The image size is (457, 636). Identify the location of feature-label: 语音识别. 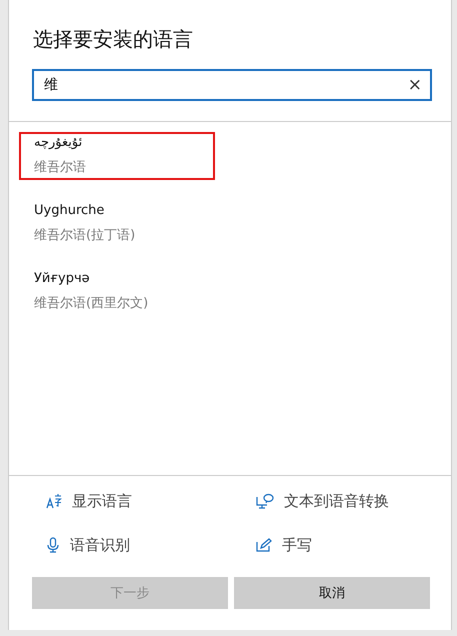
(100, 545).